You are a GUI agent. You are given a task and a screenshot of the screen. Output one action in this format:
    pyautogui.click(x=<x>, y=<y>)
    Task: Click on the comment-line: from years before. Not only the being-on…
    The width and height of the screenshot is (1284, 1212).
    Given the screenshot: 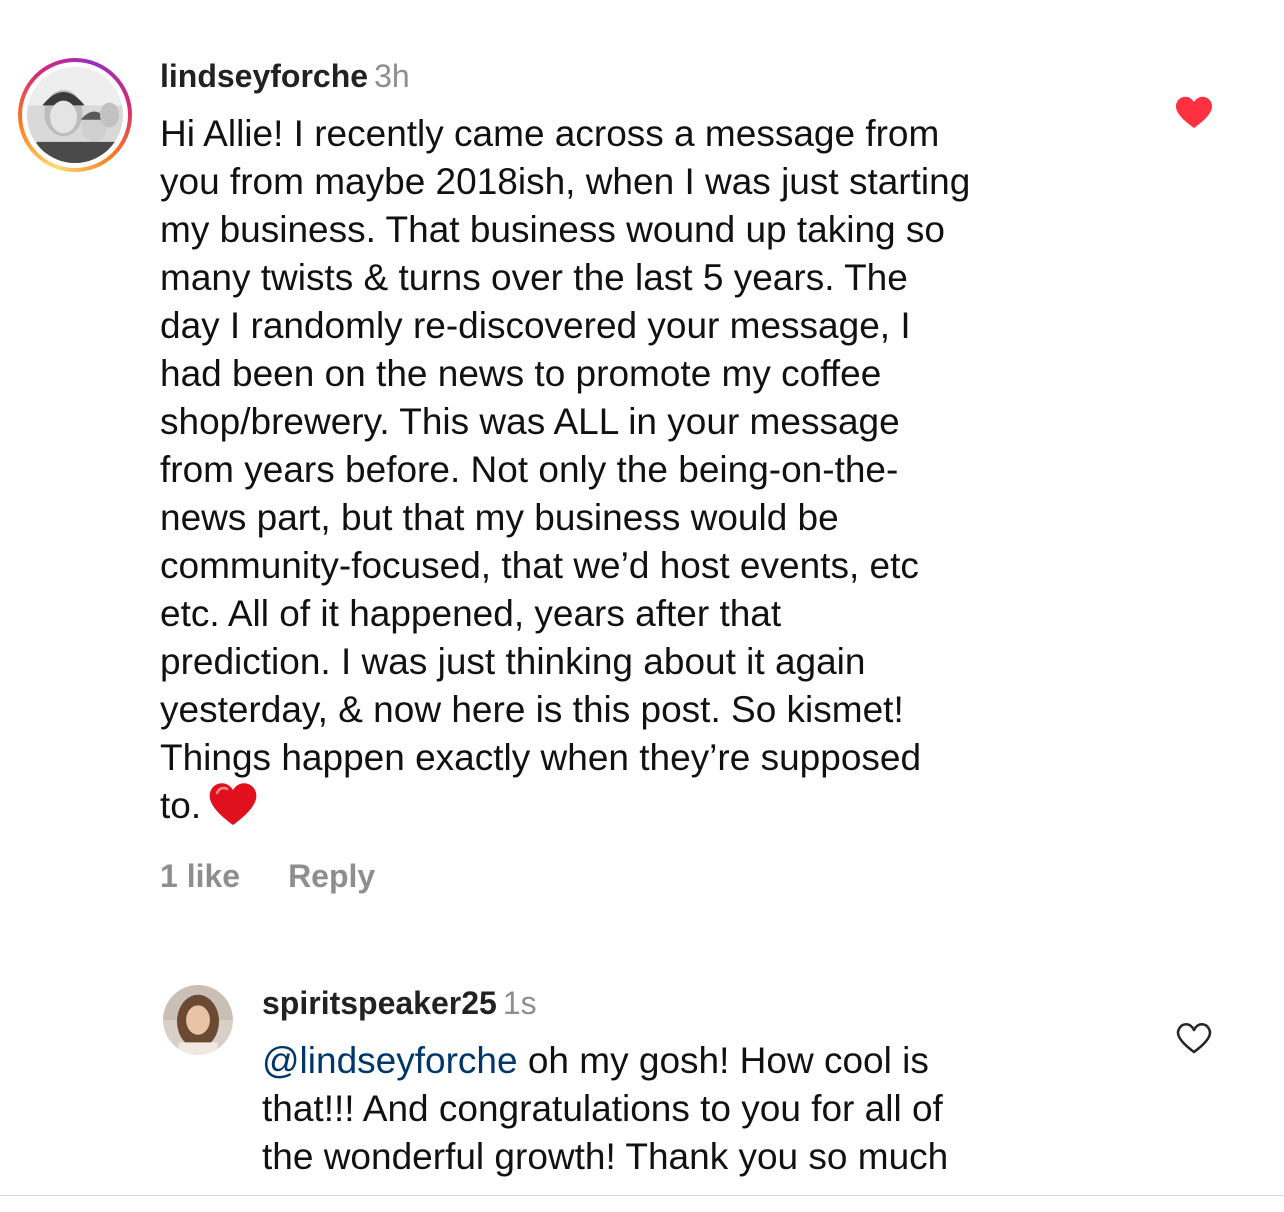 What is the action you would take?
    pyautogui.click(x=529, y=469)
    